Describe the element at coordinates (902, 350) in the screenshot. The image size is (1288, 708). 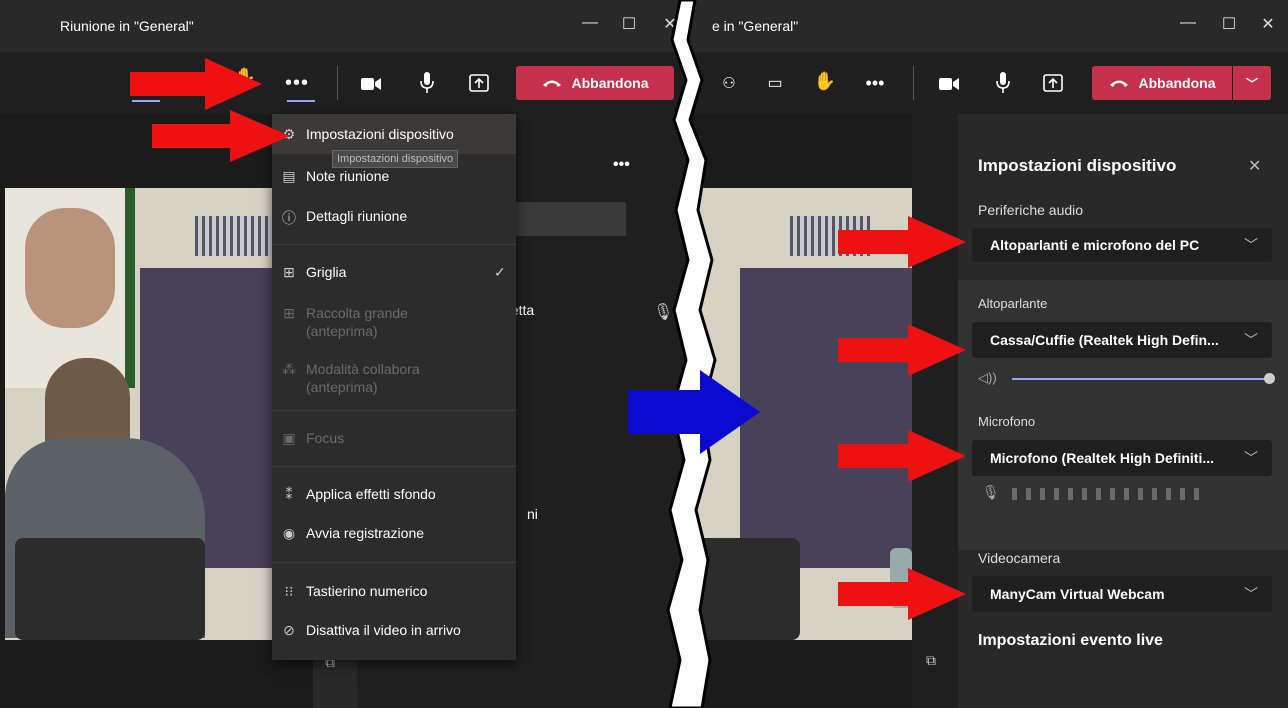
I see `red-arrow-speaker` at that location.